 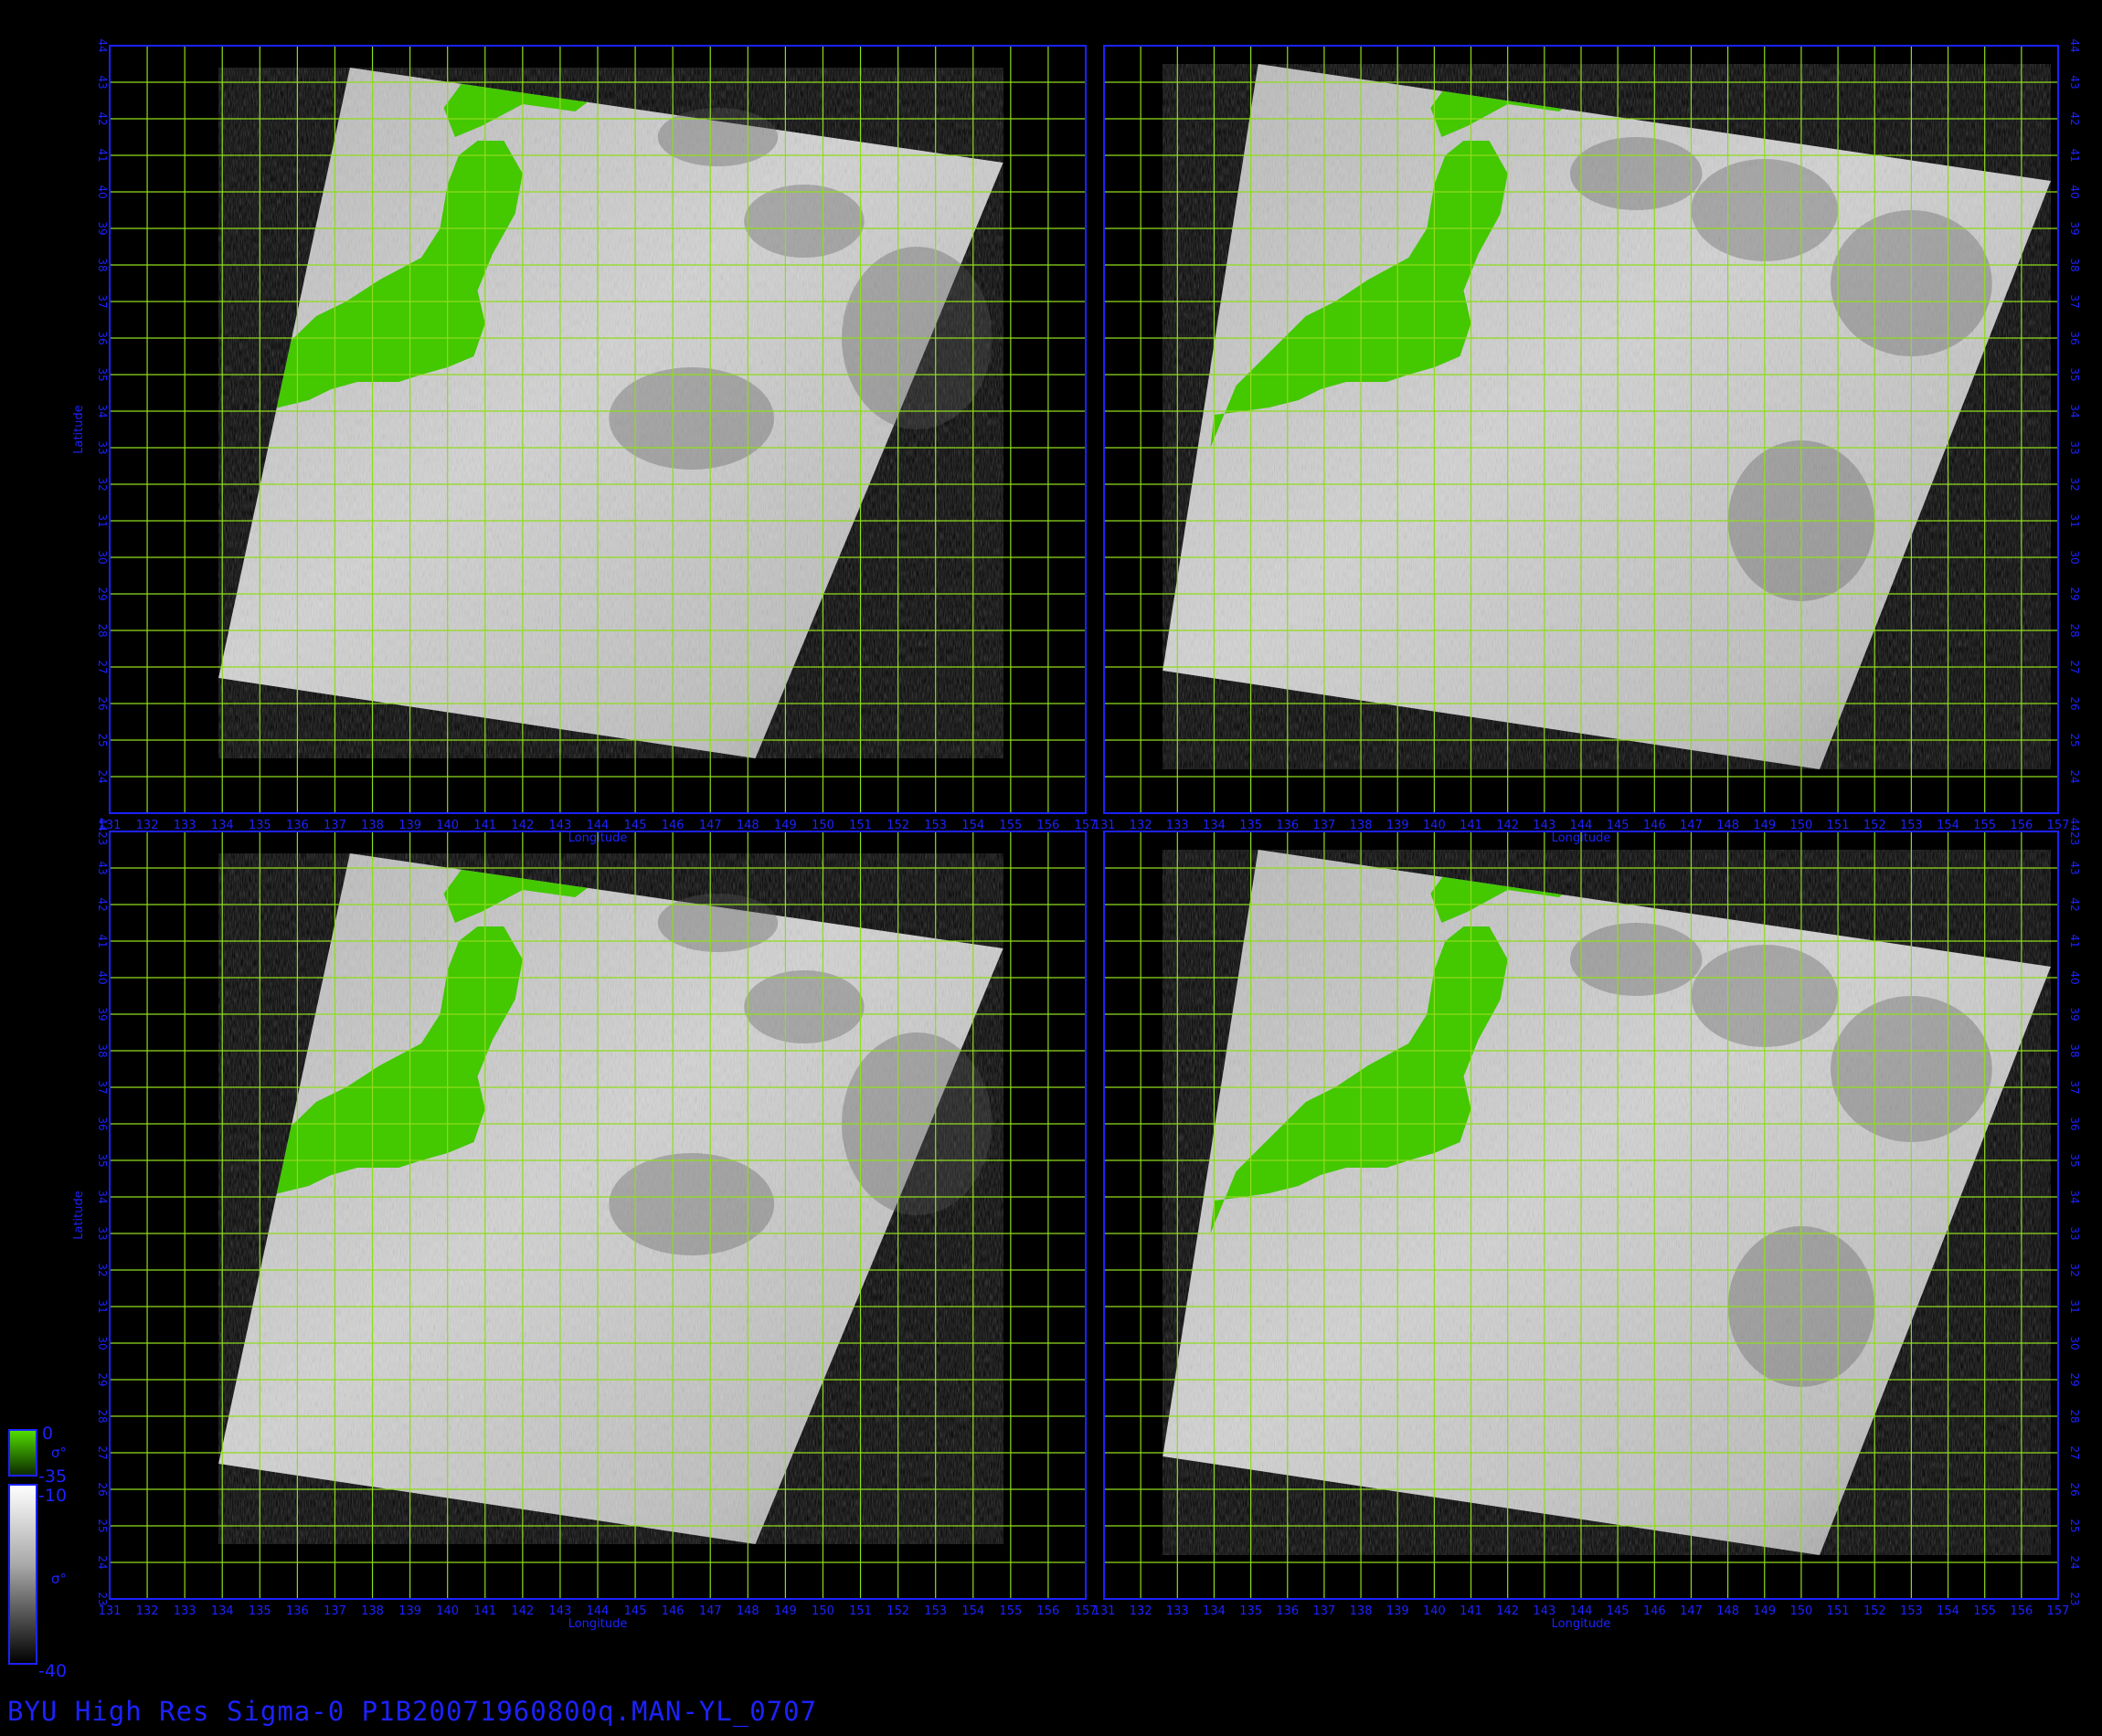 What do you see at coordinates (1801, 825) in the screenshot?
I see `lon-tick-label: 150` at bounding box center [1801, 825].